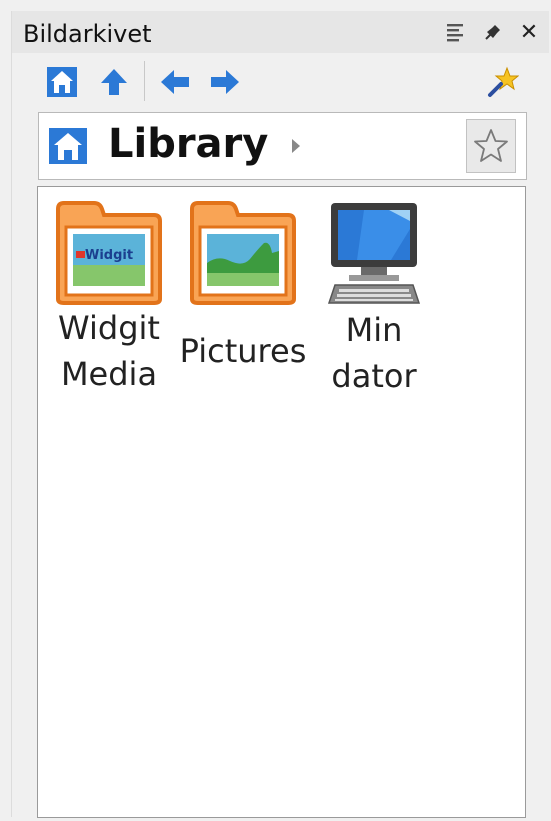 This screenshot has height=821, width=551. Describe the element at coordinates (87, 34) in the screenshot. I see `panel-title: Bildarkivet` at that location.